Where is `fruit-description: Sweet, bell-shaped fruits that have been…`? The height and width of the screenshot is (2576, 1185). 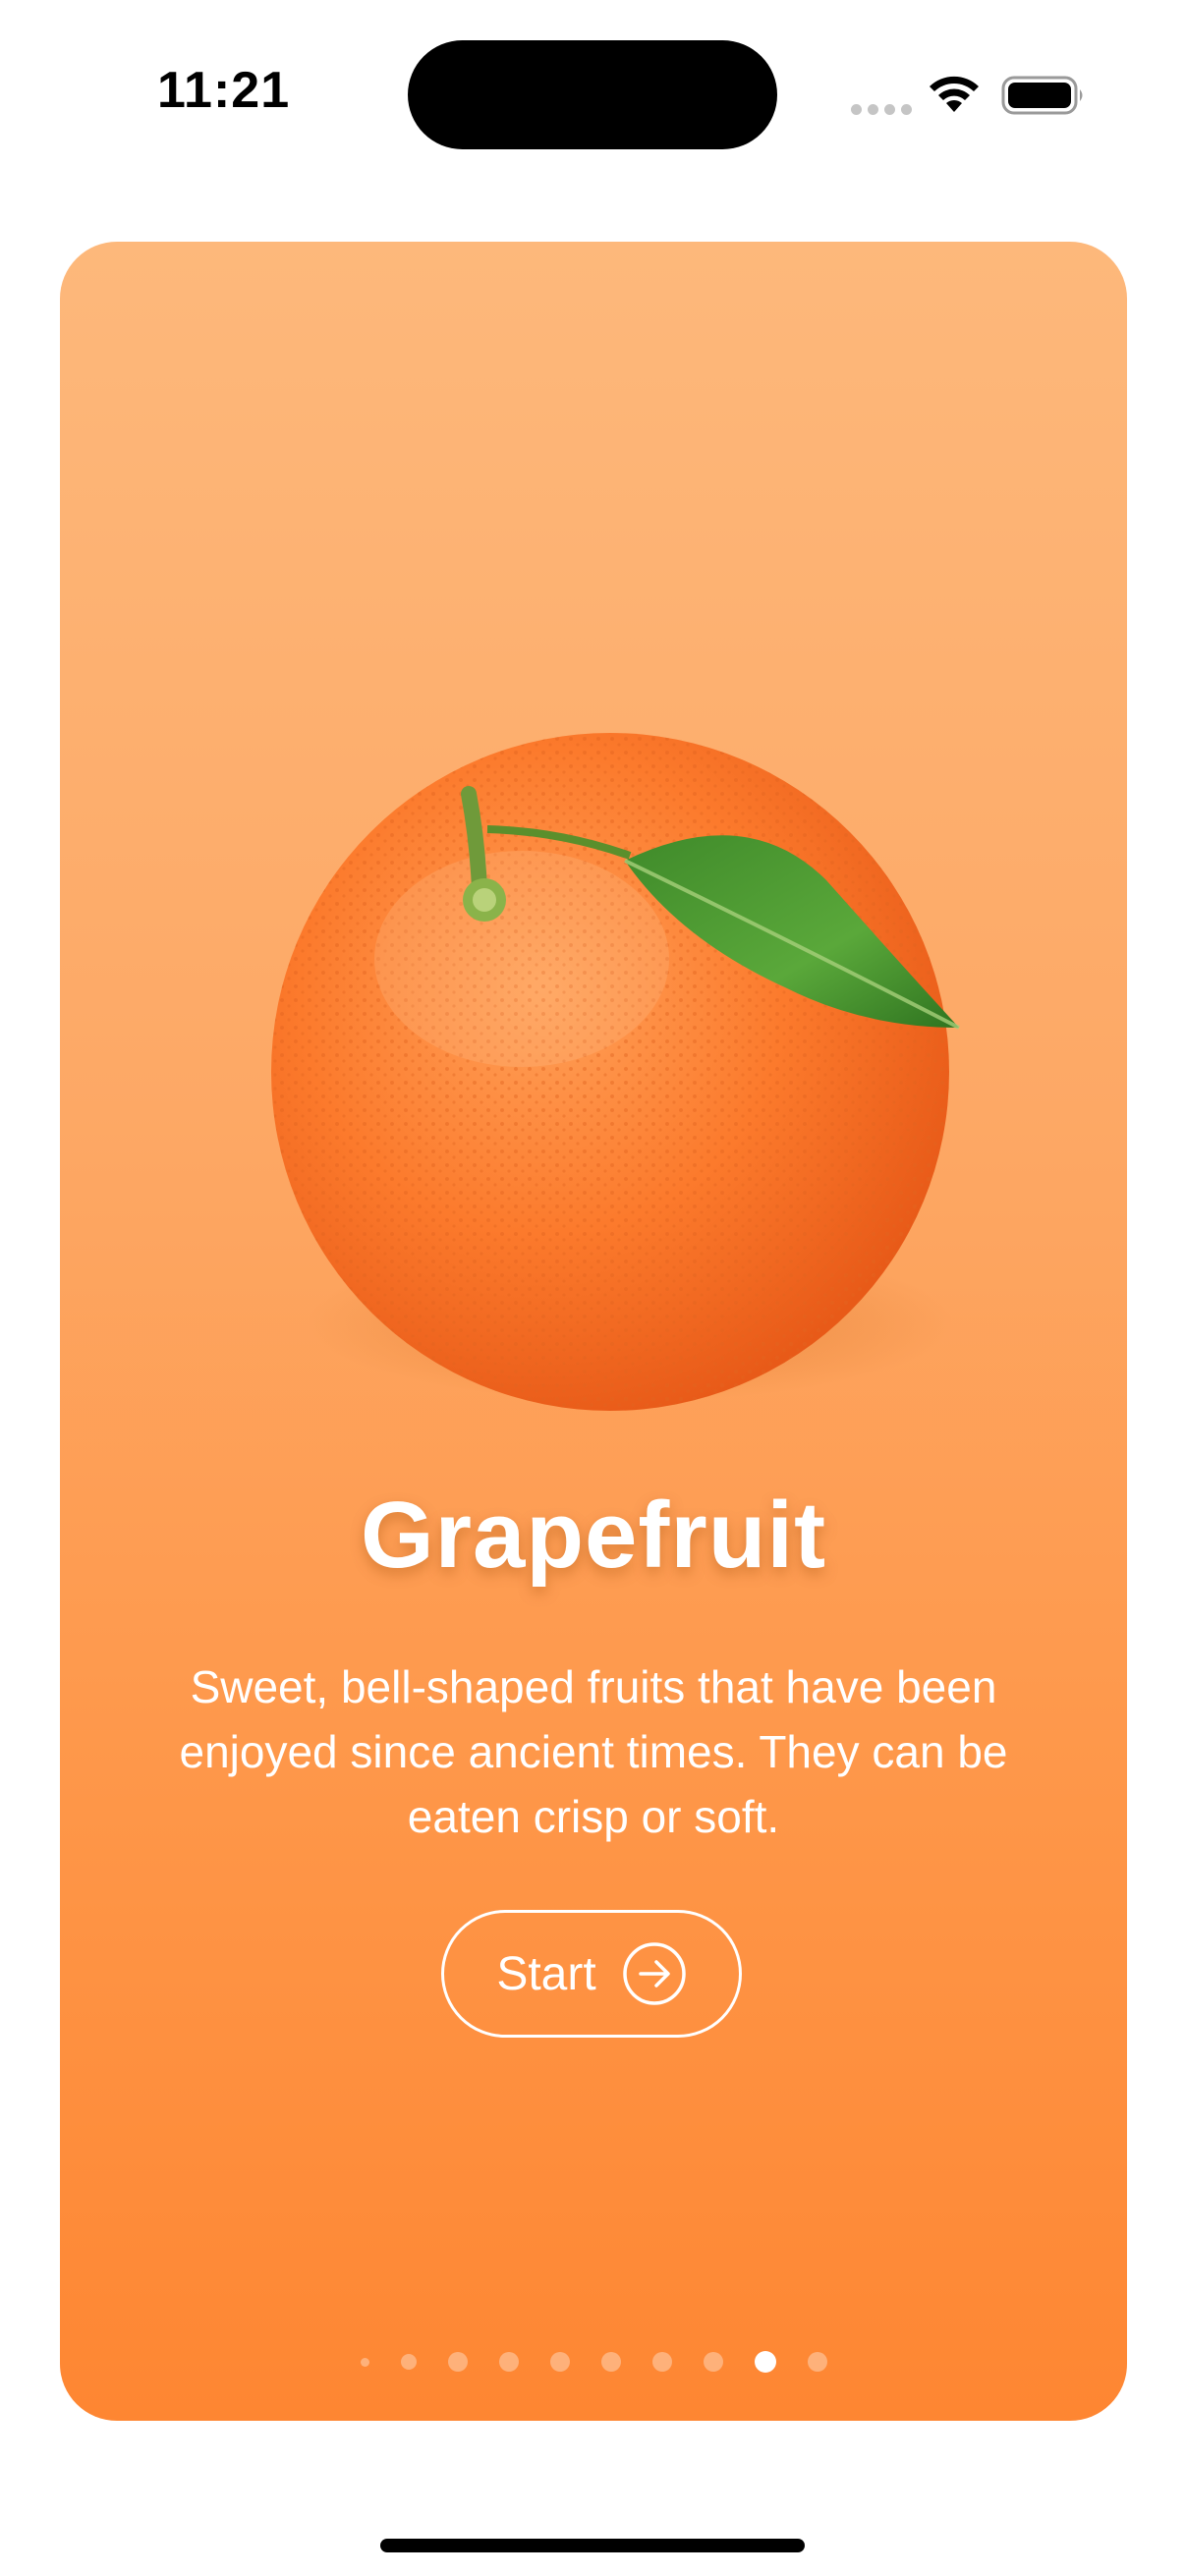 fruit-description: Sweet, bell-shaped fruits that have been… is located at coordinates (594, 1751).